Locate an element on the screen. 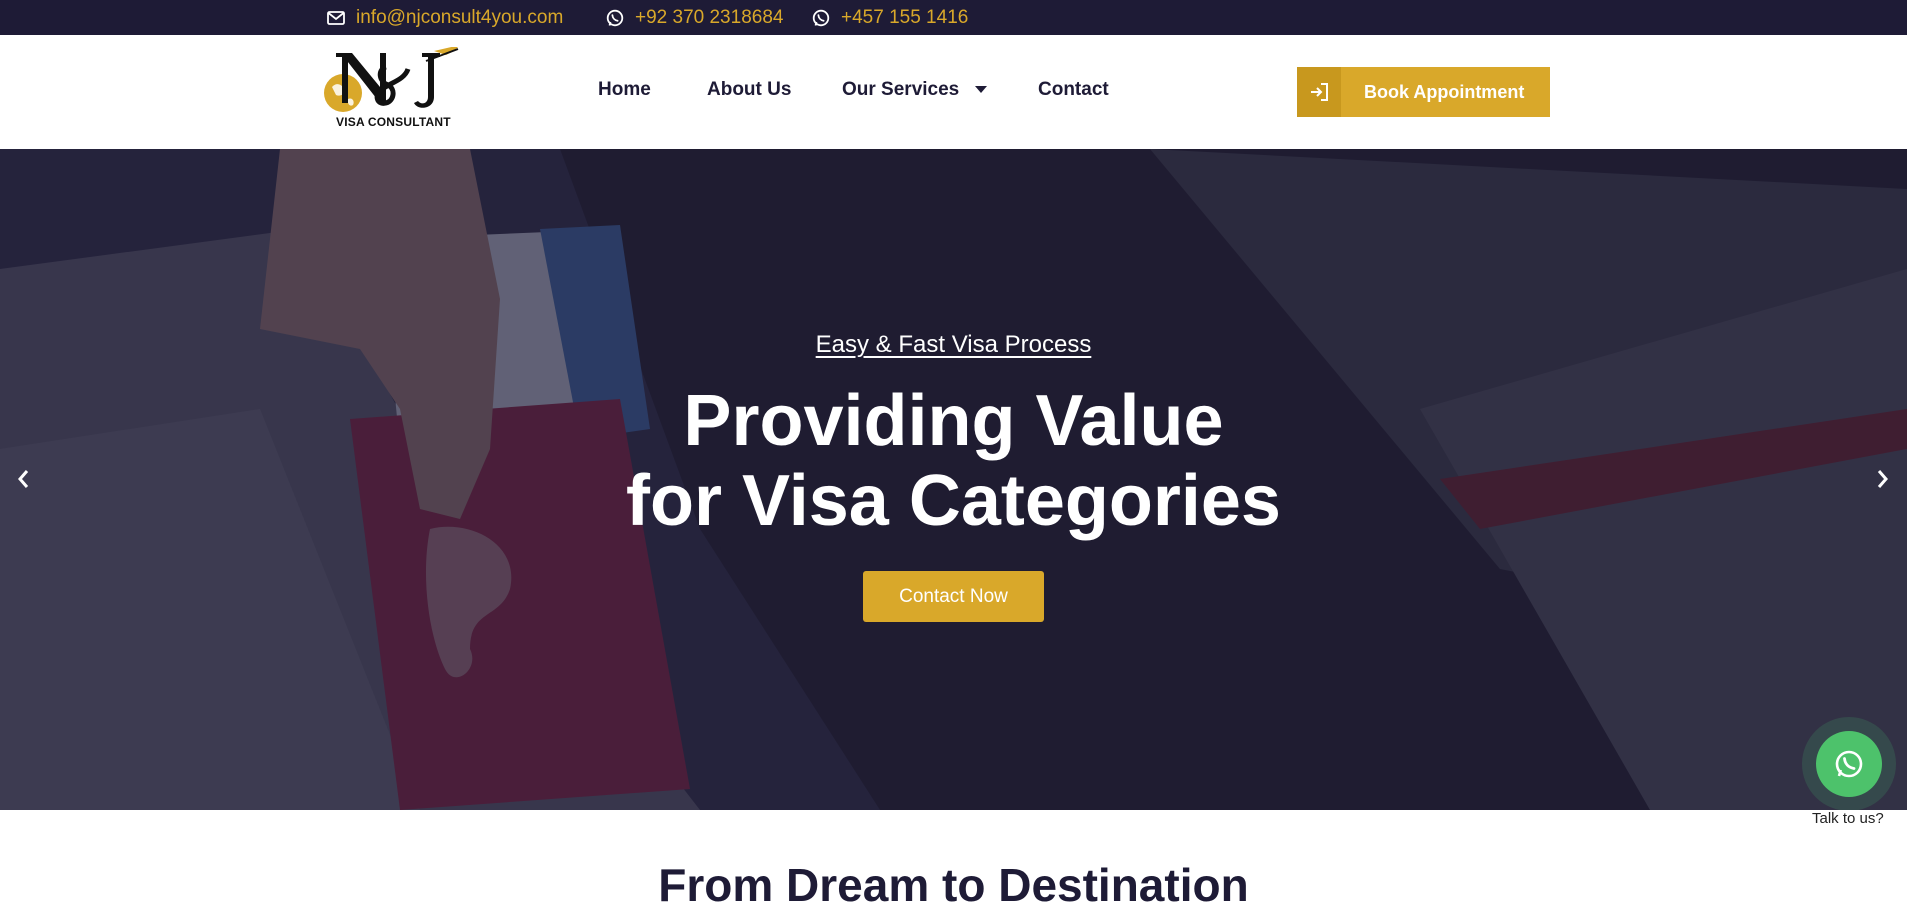 The width and height of the screenshot is (1907, 917). phone-text-1: +92 370 2318684 is located at coordinates (709, 17).